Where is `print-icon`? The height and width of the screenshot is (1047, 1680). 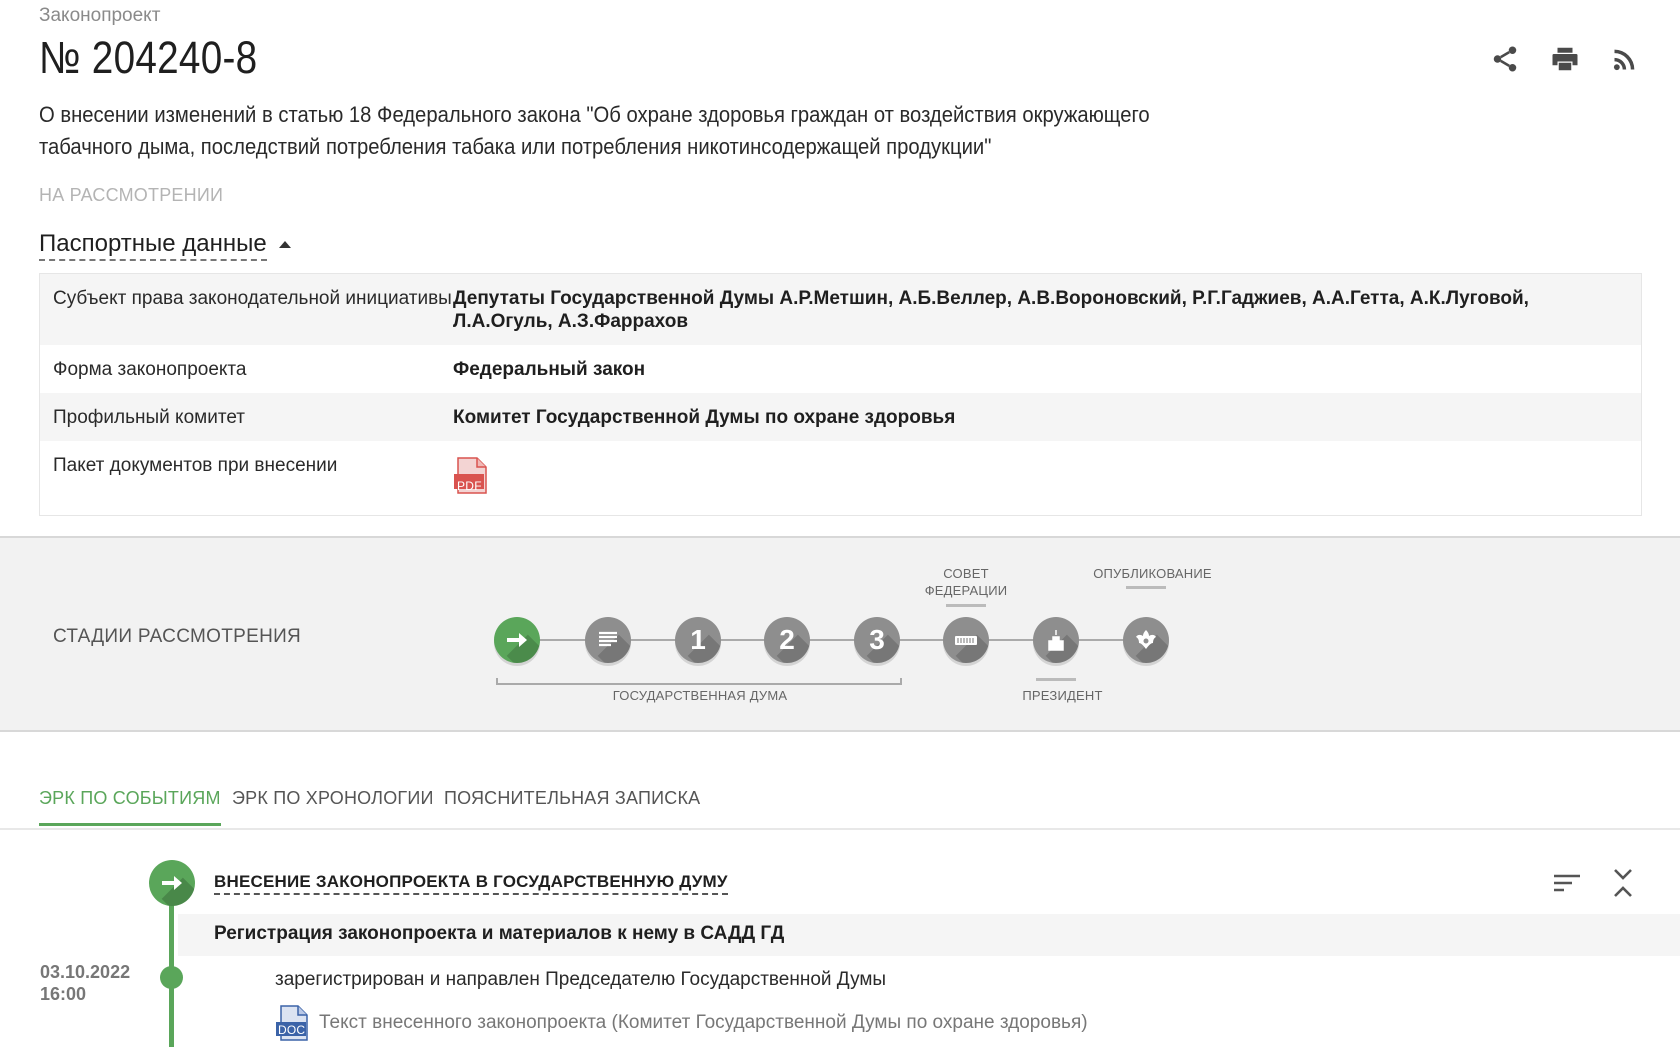 print-icon is located at coordinates (1565, 59).